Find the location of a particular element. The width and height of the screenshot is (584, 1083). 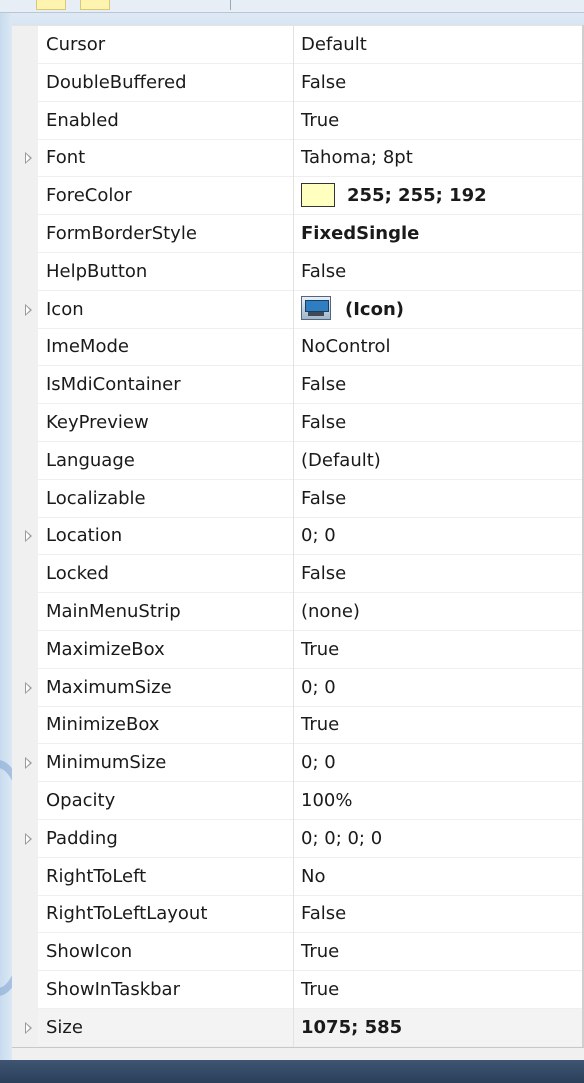

property-name: RightToLeftLayout is located at coordinates (168, 914).